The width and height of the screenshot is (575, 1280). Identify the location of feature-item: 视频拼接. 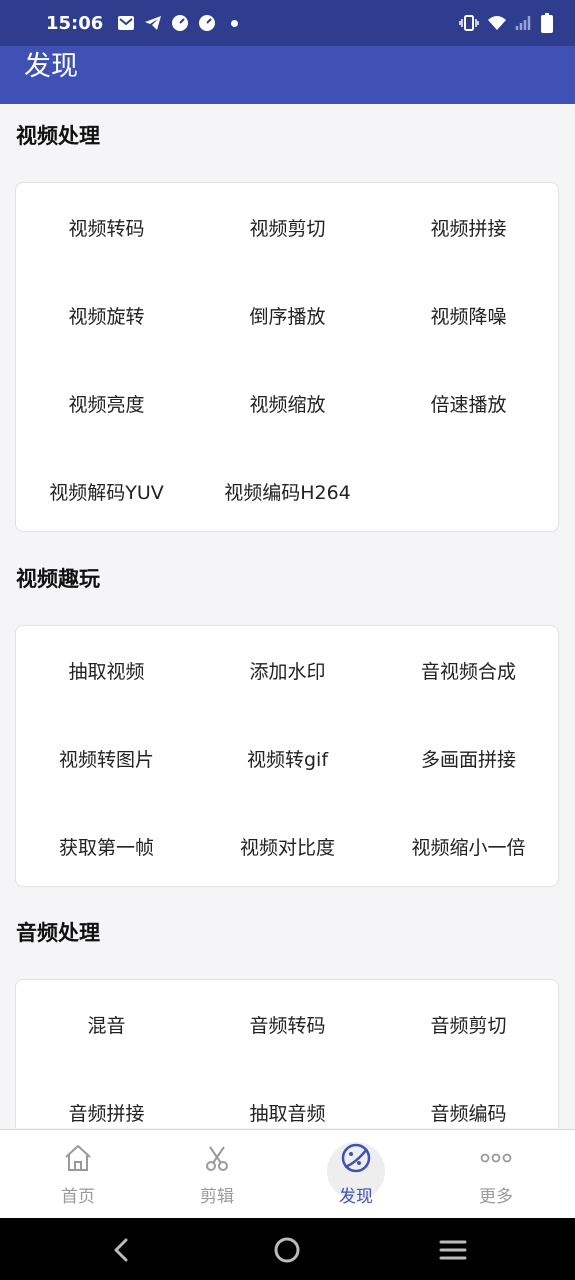
(468, 227).